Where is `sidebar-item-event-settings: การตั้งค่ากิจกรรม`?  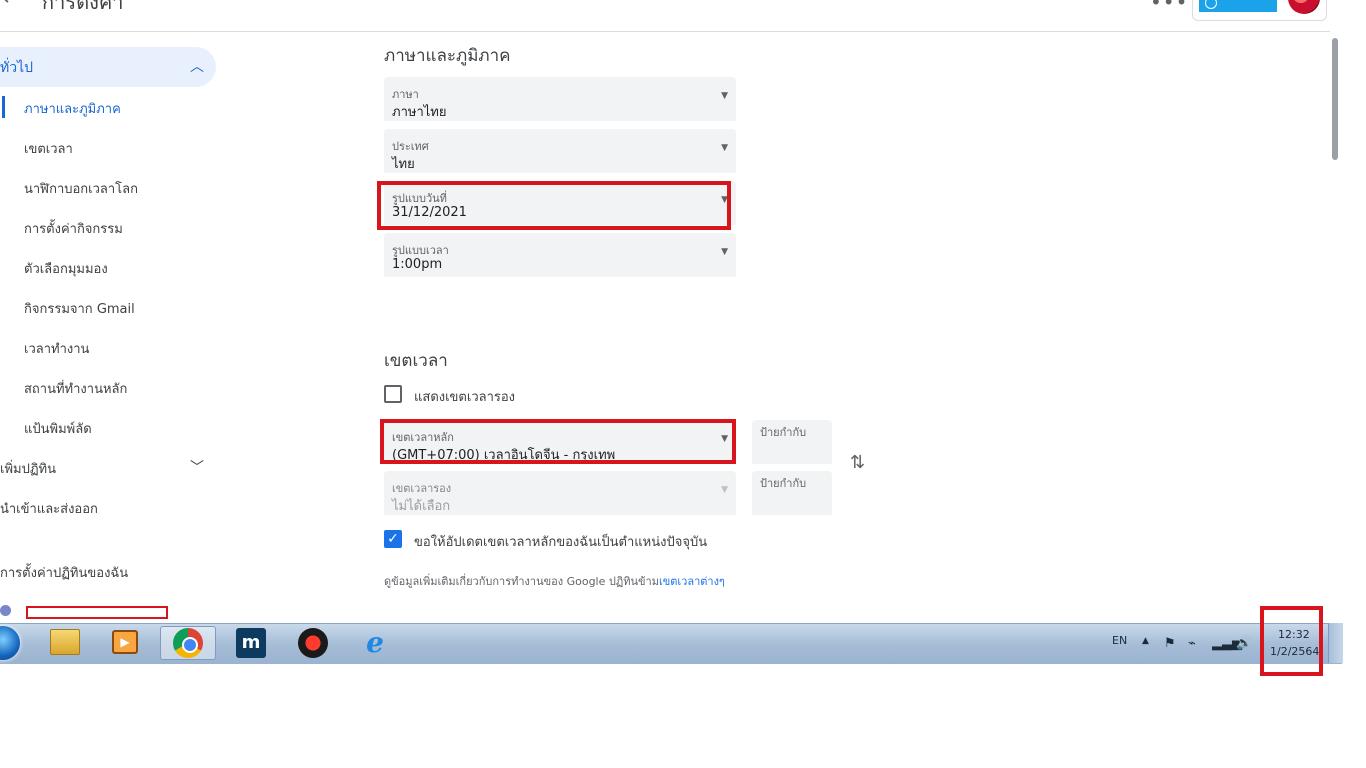 sidebar-item-event-settings: การตั้งค่ากิจกรรม is located at coordinates (73, 228).